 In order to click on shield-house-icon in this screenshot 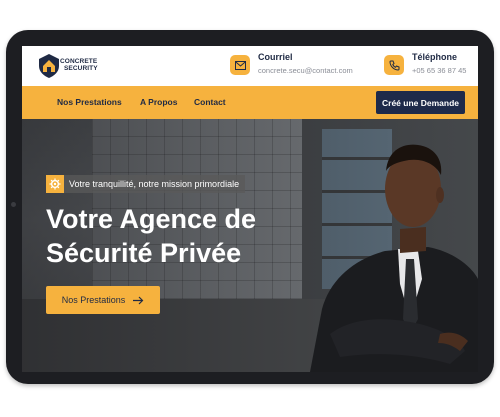, I will do `click(49, 66)`.